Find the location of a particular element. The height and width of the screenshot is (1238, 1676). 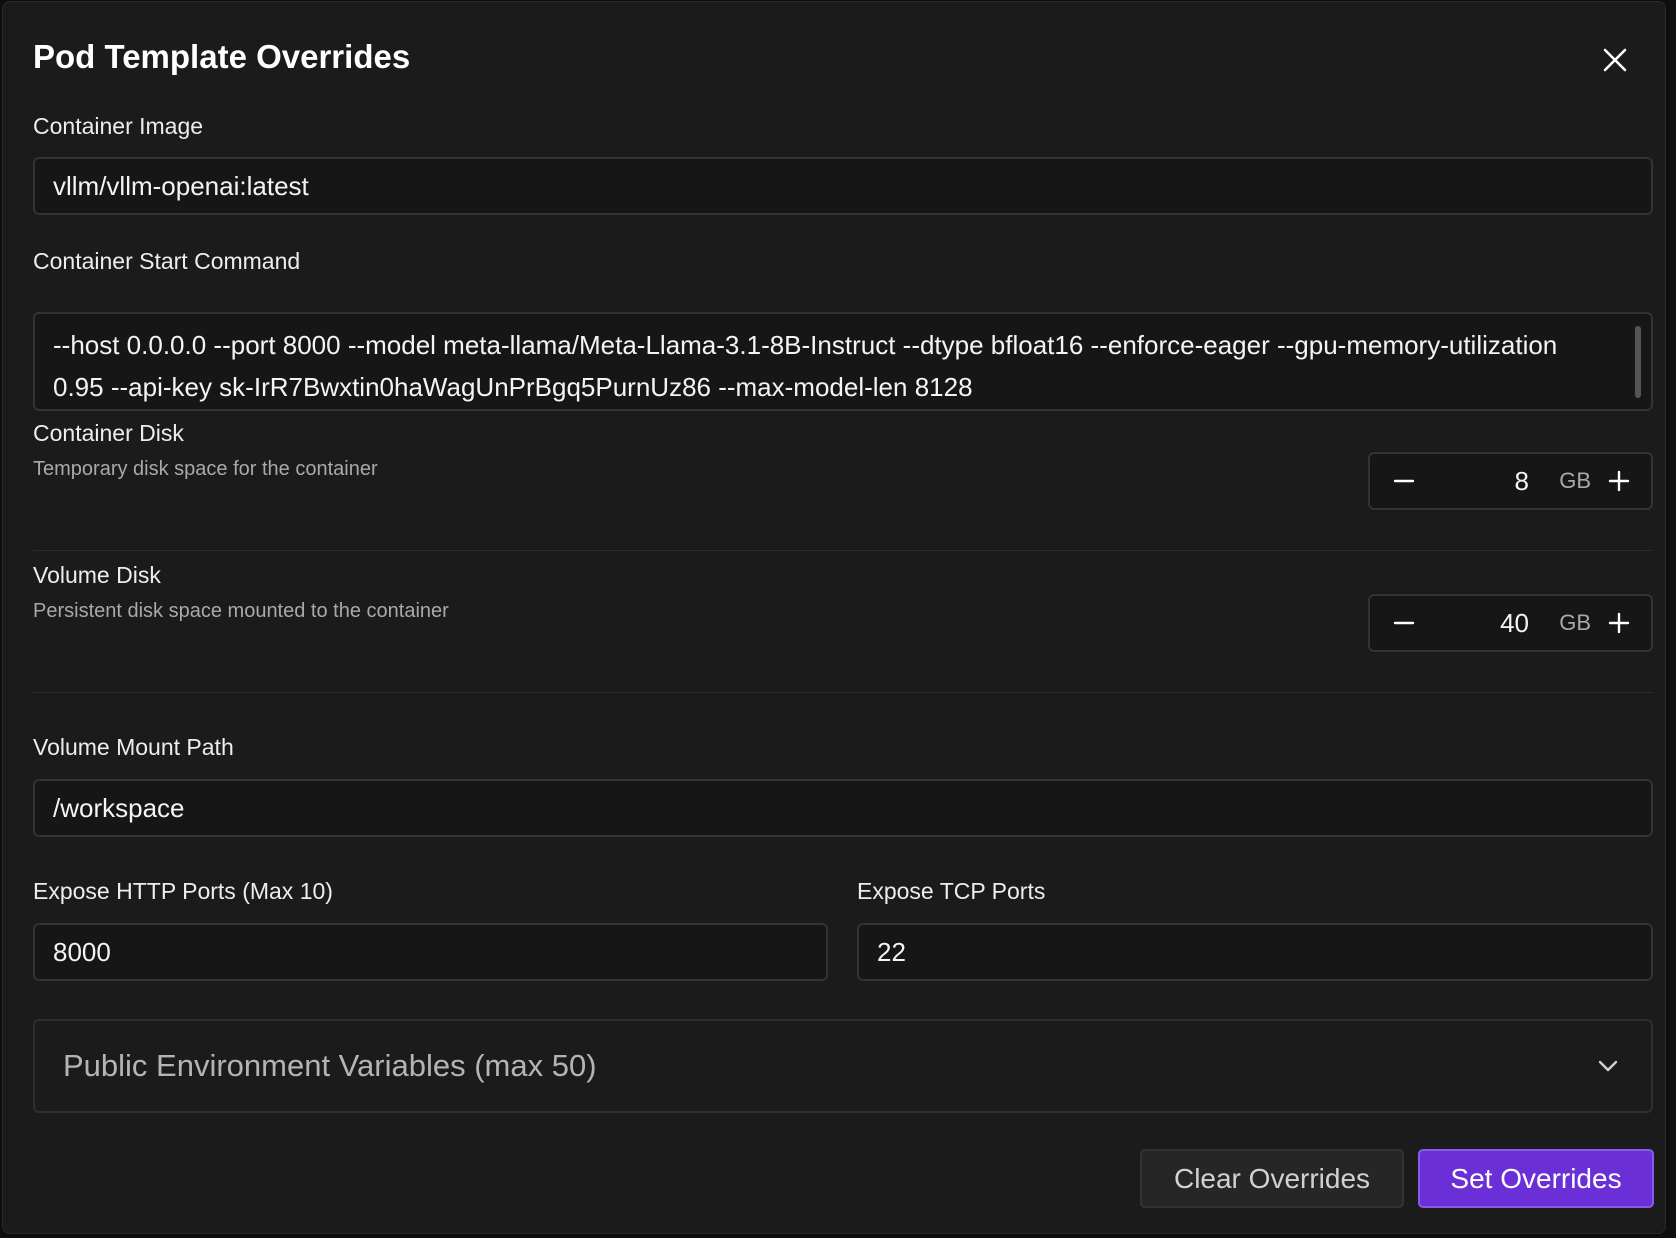

http-ports-label: Expose HTTP Ports (Max 10) is located at coordinates (183, 891).